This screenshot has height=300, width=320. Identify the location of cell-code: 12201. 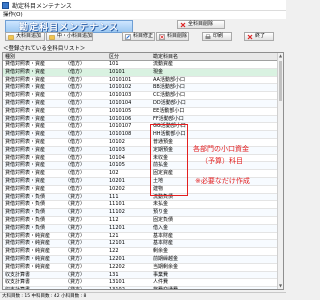
(117, 258).